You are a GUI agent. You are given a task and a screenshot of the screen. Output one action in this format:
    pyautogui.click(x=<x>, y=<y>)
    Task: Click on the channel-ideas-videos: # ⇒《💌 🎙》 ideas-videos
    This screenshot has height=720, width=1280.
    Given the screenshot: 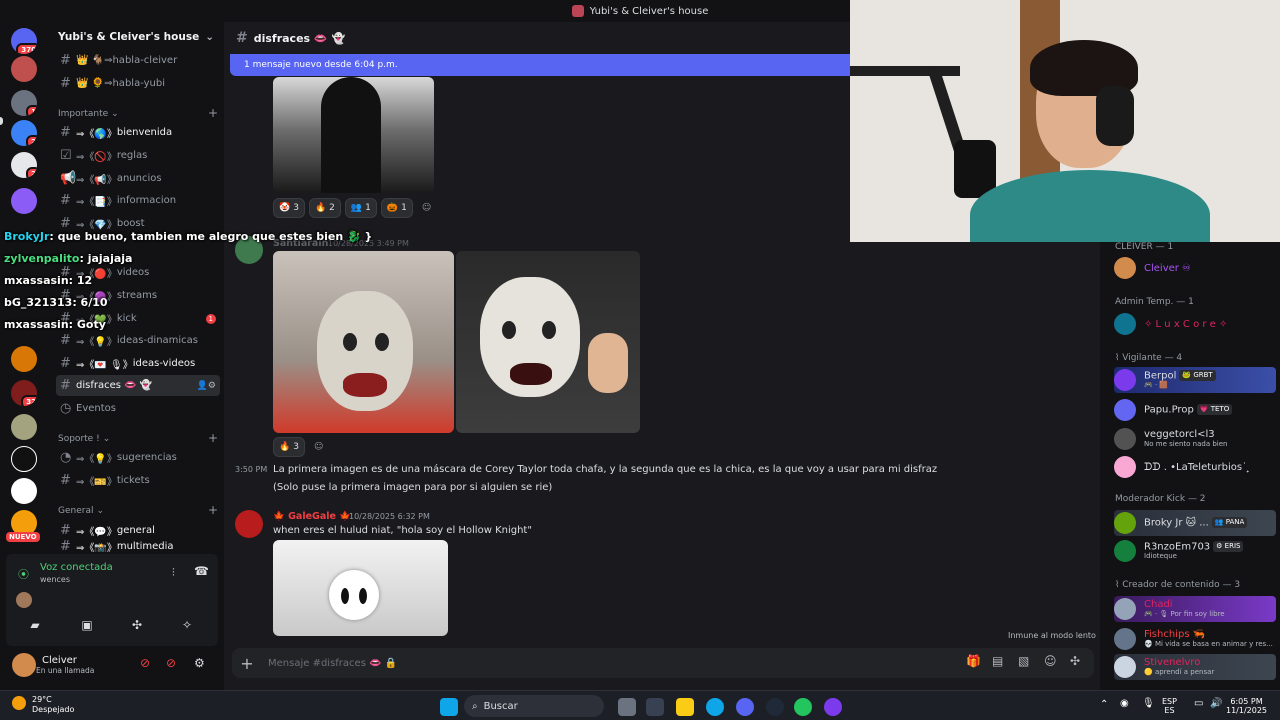 What is the action you would take?
    pyautogui.click(x=138, y=363)
    